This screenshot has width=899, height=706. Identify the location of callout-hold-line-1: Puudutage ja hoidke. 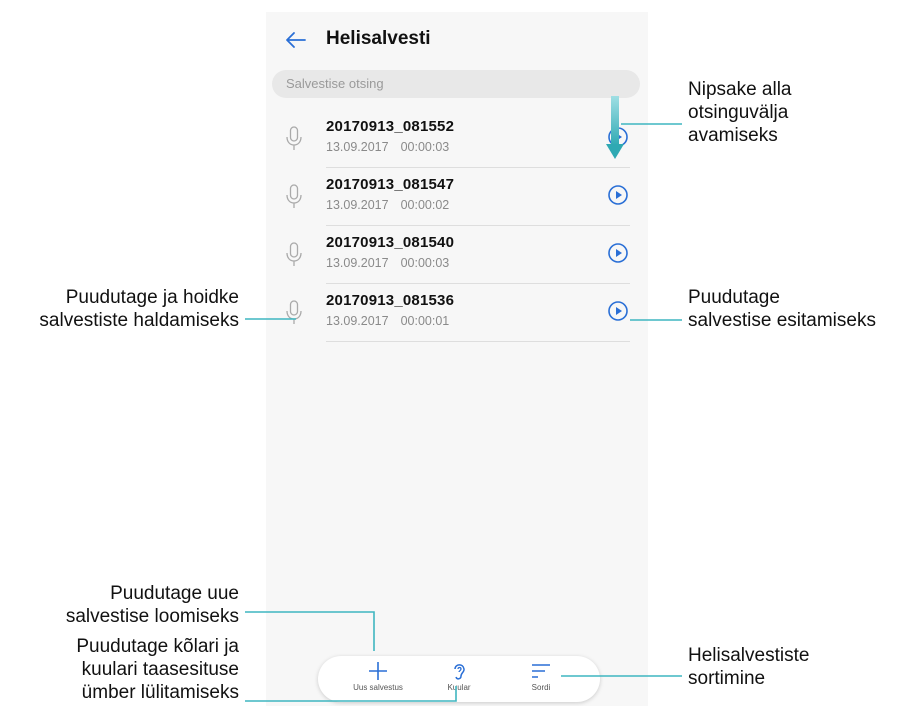
(152, 297).